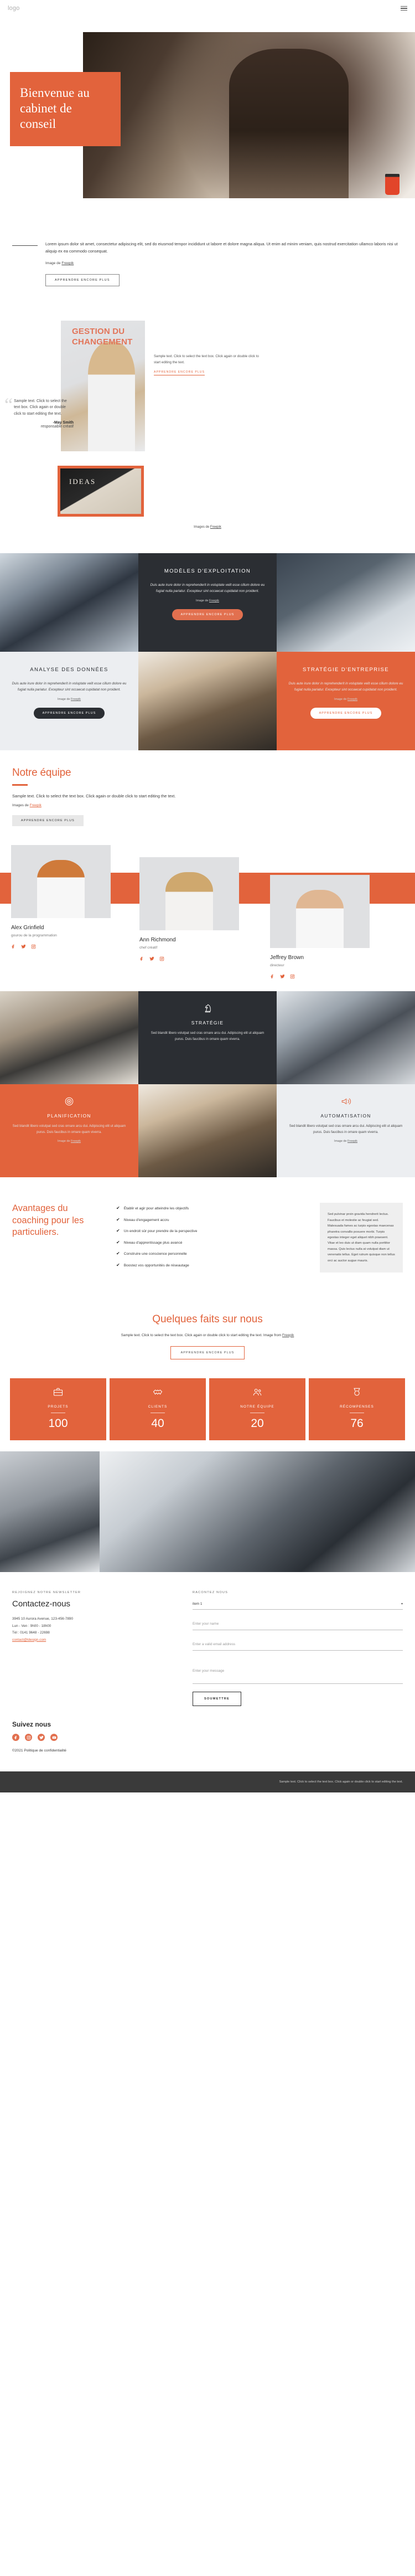 The image size is (415, 2576). I want to click on service-credit-prefix: Image de, so click(202, 600).